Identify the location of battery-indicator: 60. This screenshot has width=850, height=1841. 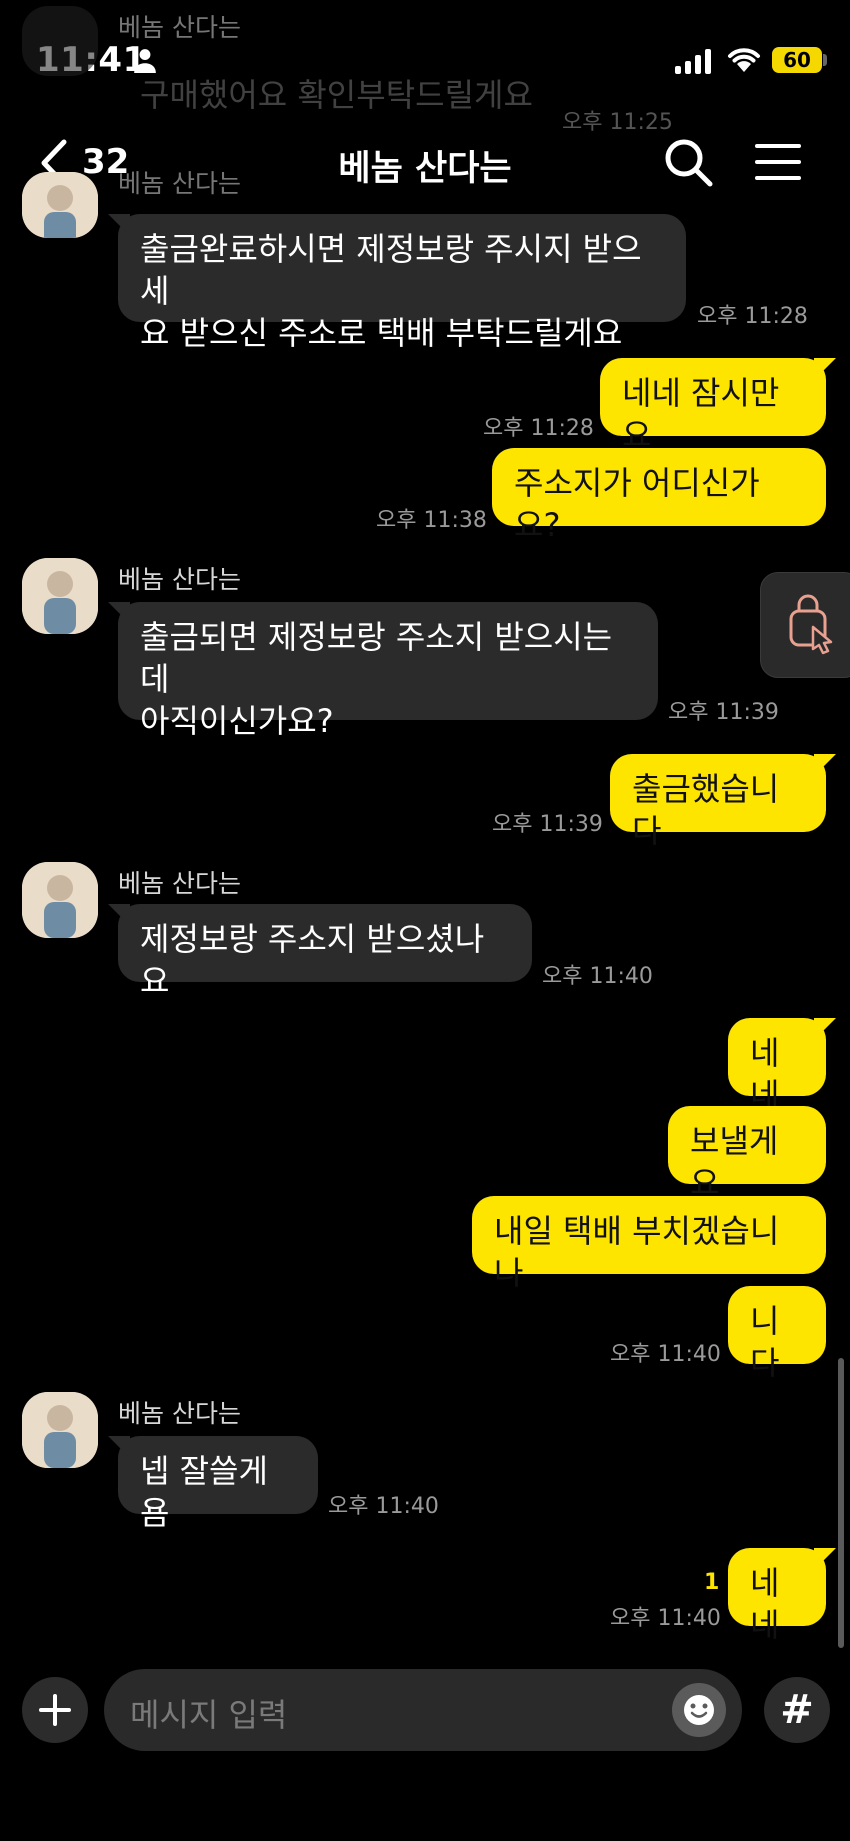
(797, 60).